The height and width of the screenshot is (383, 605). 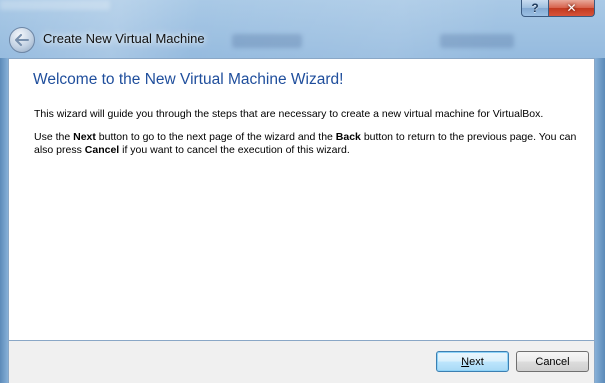 I want to click on back-keyword: Back, so click(x=348, y=137).